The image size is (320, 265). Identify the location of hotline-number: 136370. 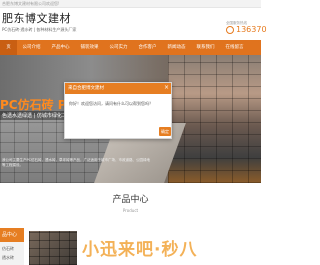
(251, 29).